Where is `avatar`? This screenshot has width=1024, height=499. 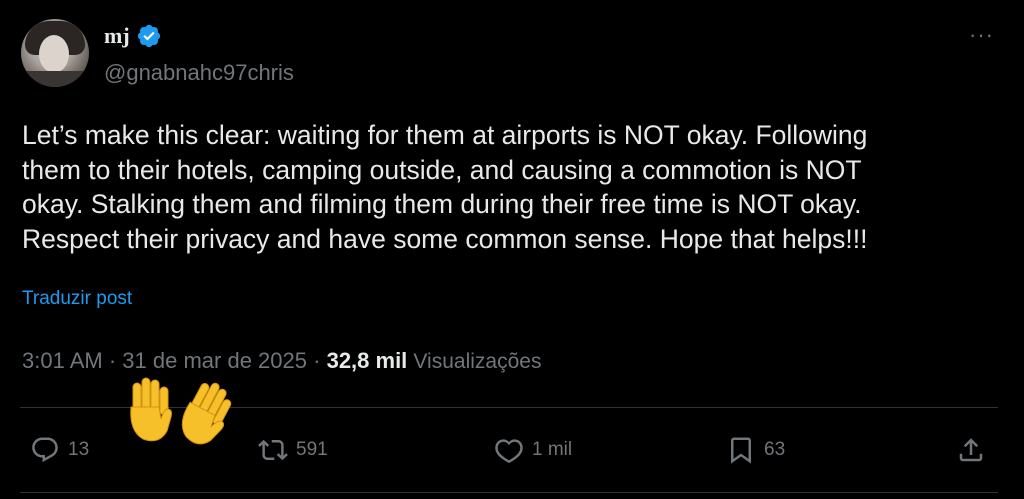 avatar is located at coordinates (55, 53).